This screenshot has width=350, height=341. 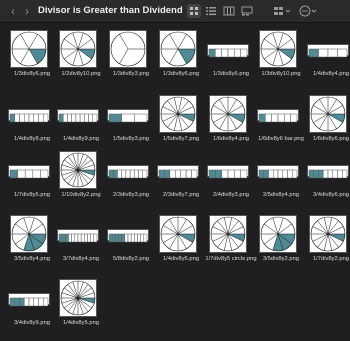 I want to click on file-item: 1/3div8y10.png, so click(x=281, y=61).